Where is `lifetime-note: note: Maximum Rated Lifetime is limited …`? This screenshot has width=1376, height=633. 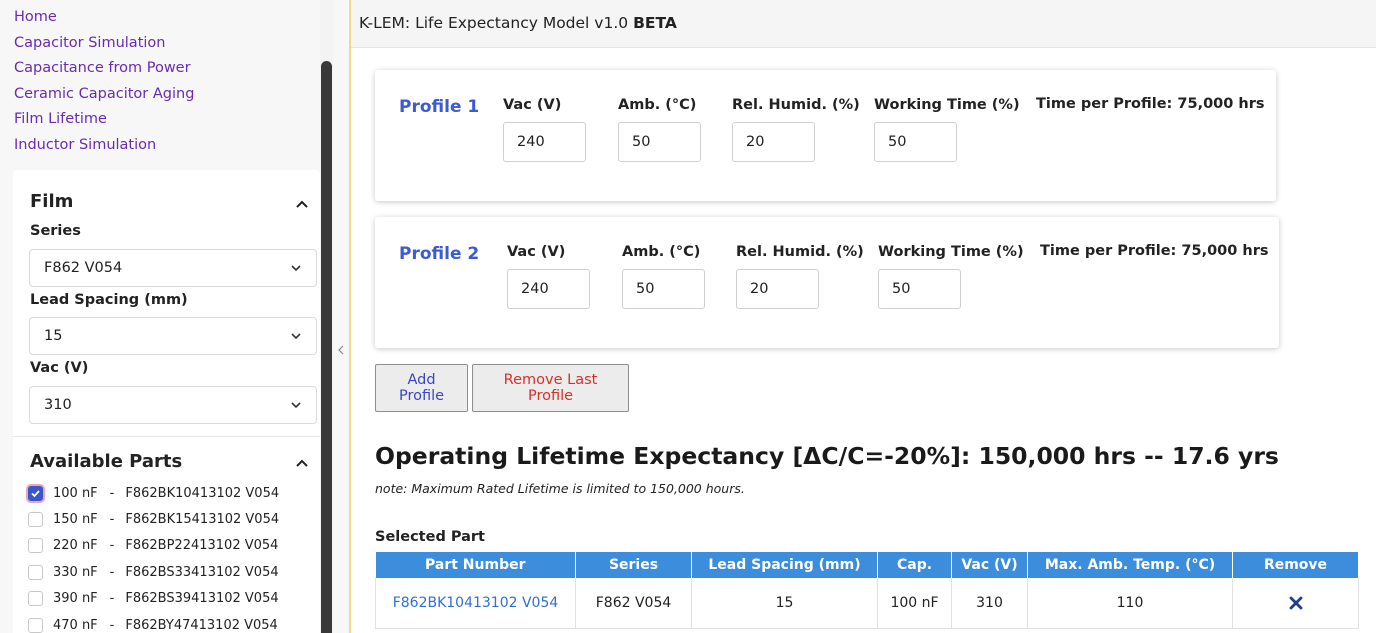 lifetime-note: note: Maximum Rated Lifetime is limited … is located at coordinates (560, 488).